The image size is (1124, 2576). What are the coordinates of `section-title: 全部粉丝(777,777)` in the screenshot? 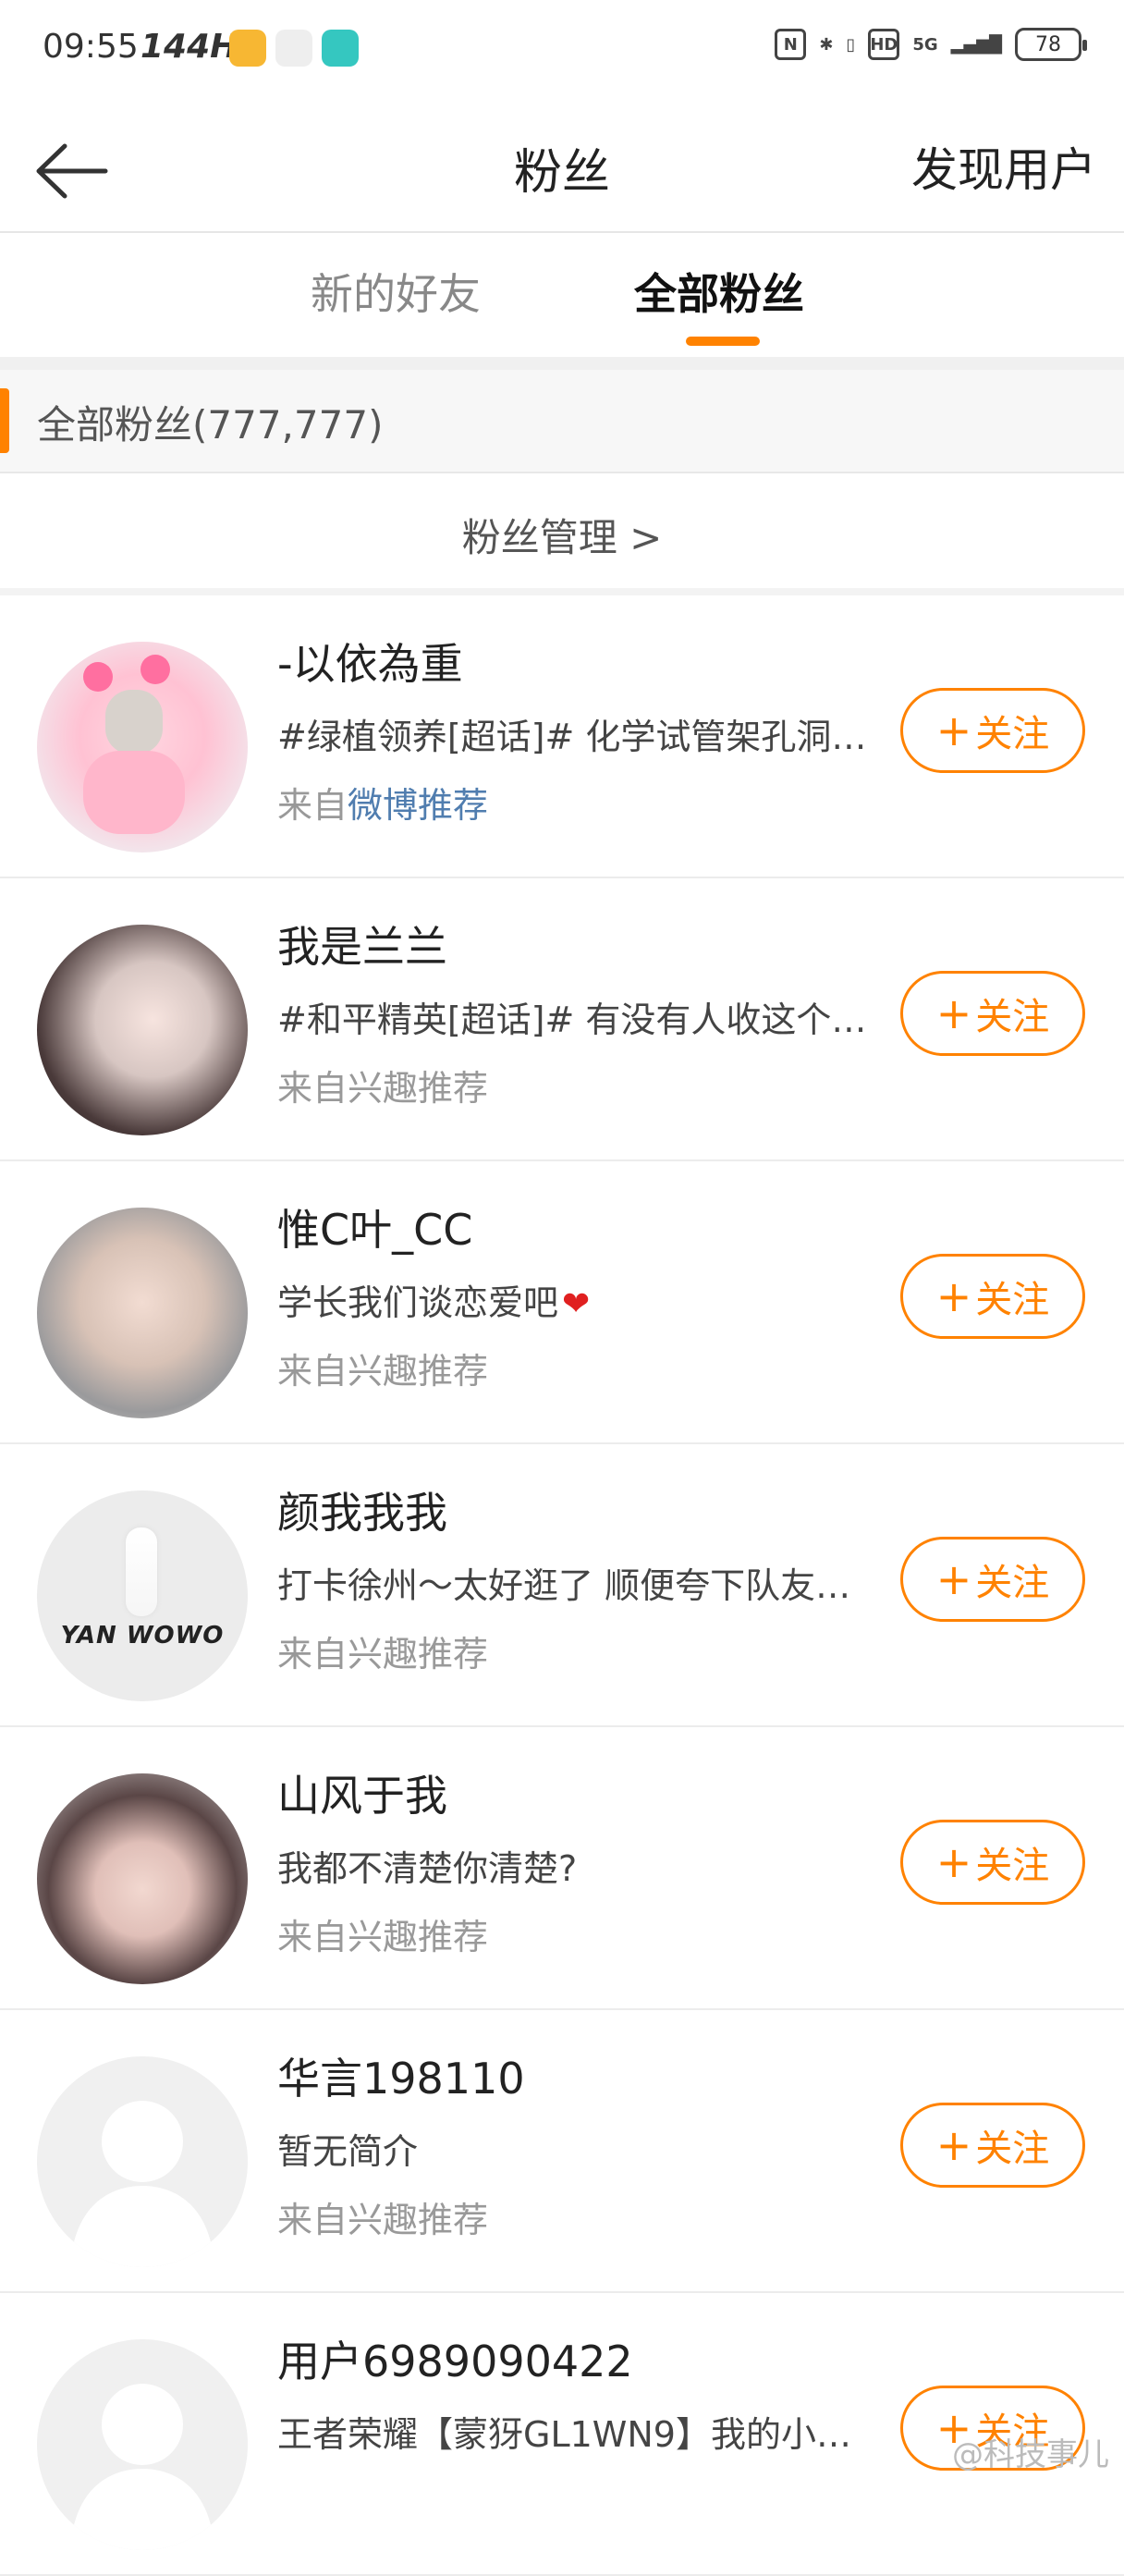 It's located at (210, 425).